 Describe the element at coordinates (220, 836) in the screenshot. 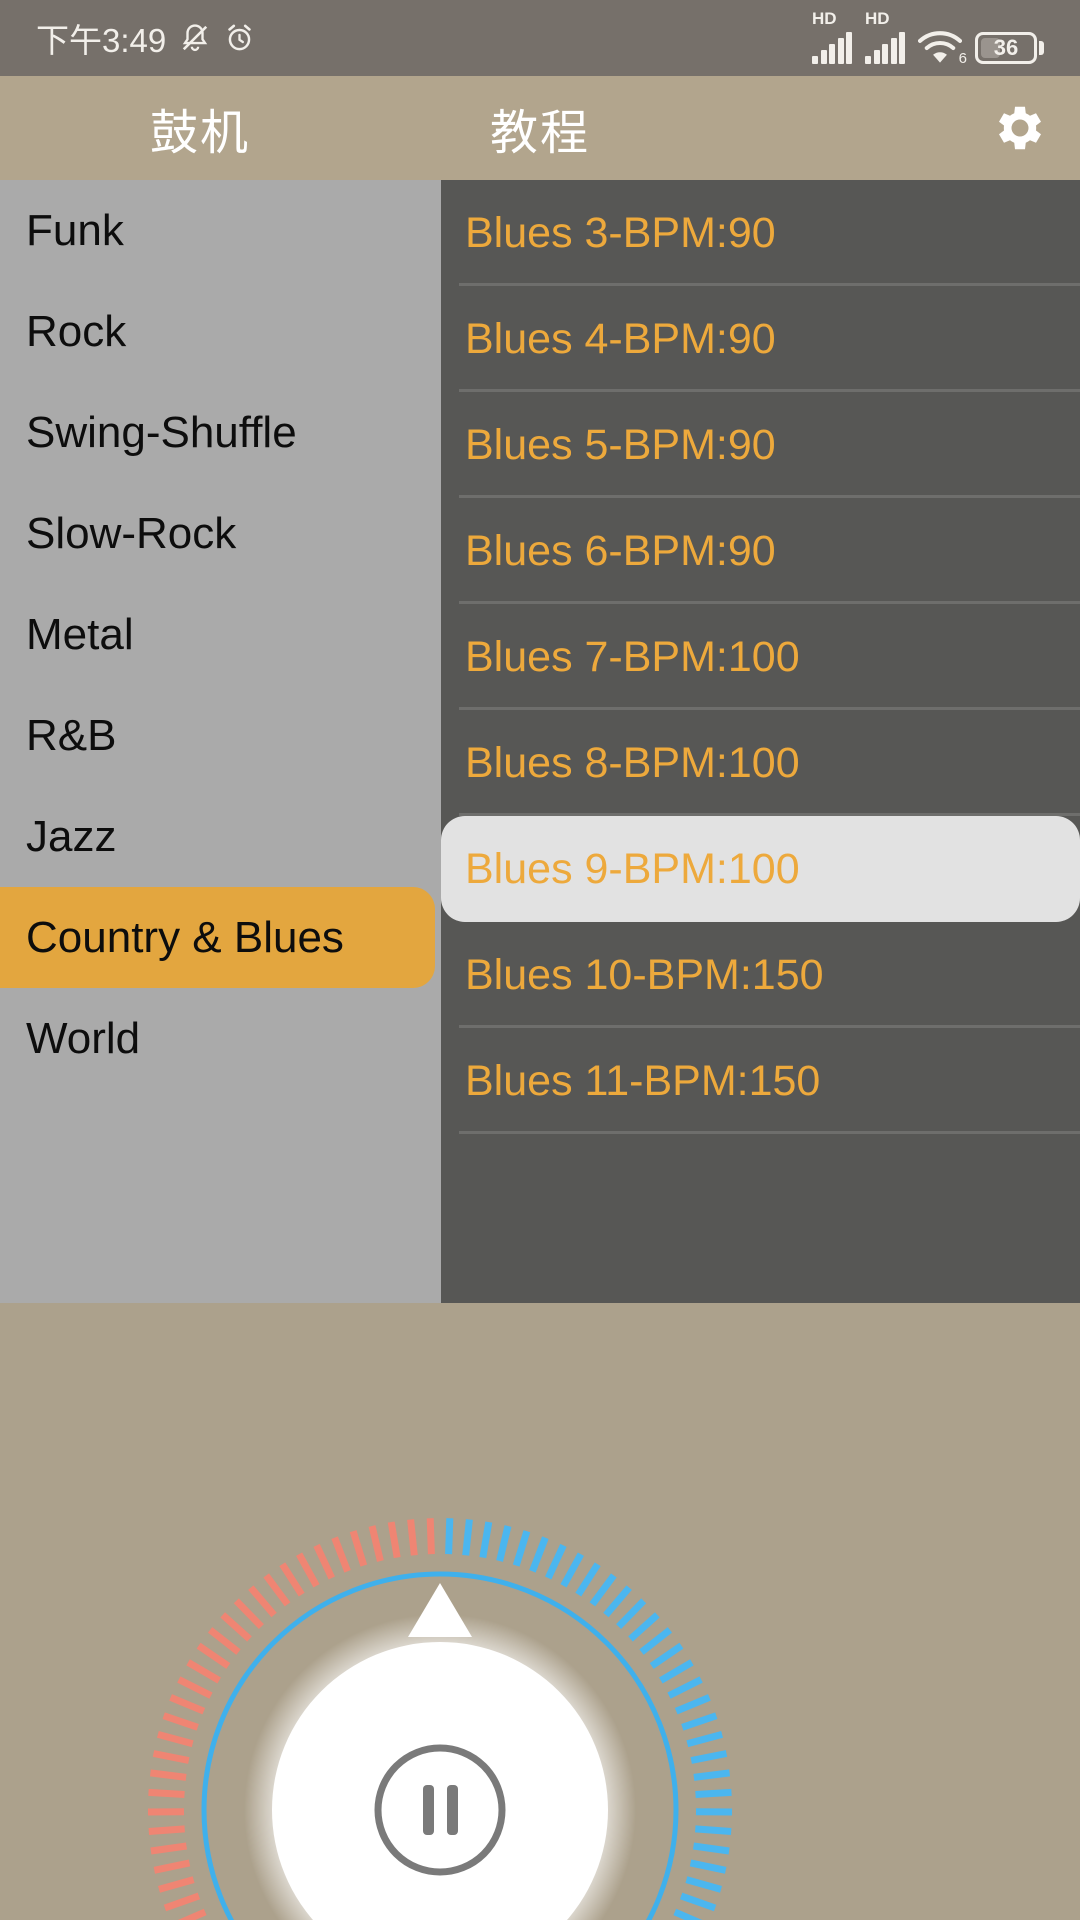

I see `sidebar-item-jazz: Jazz` at that location.